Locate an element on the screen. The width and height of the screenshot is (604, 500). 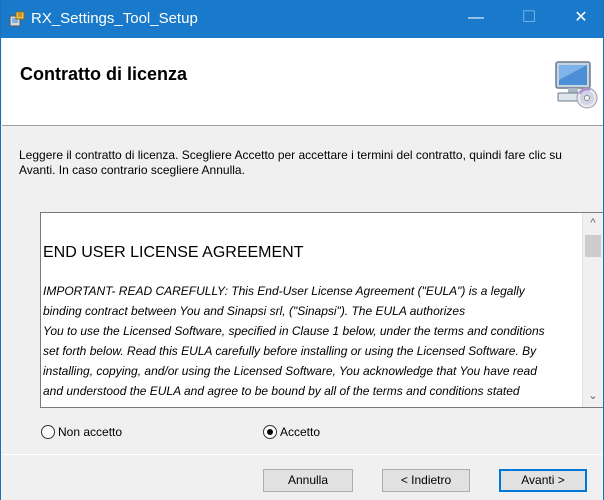
minimize-button: — is located at coordinates (476, 19).